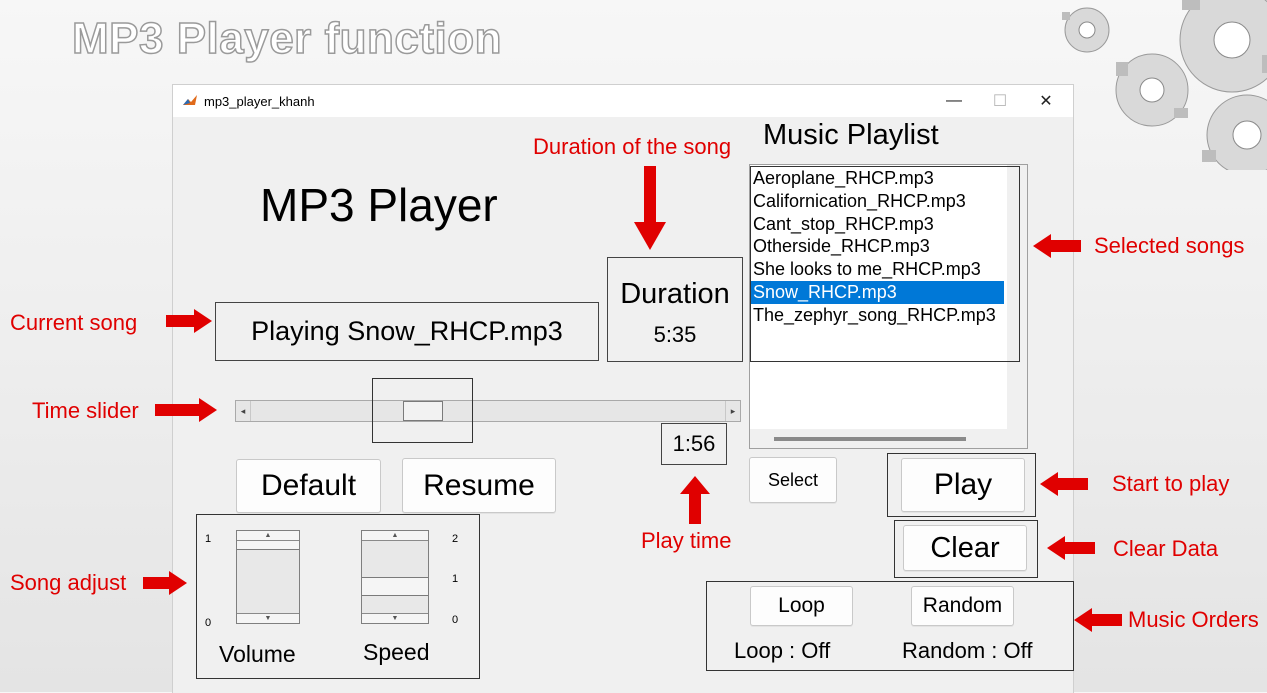  Describe the element at coordinates (1166, 548) in the screenshot. I see `annotation-clear-data: Clear Data` at that location.